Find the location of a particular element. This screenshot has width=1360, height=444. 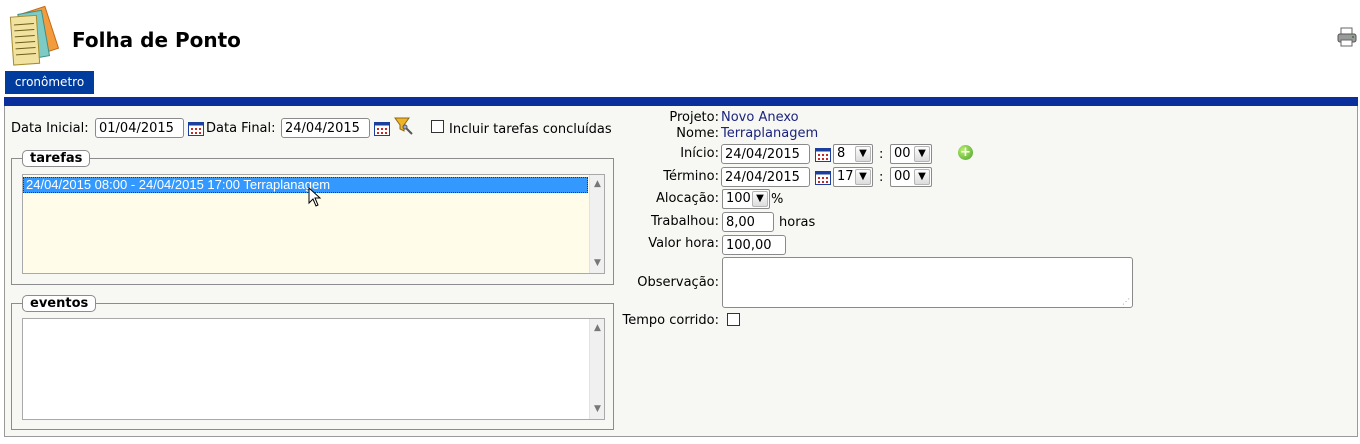

tarefas-legend: tarefas is located at coordinates (56, 158).